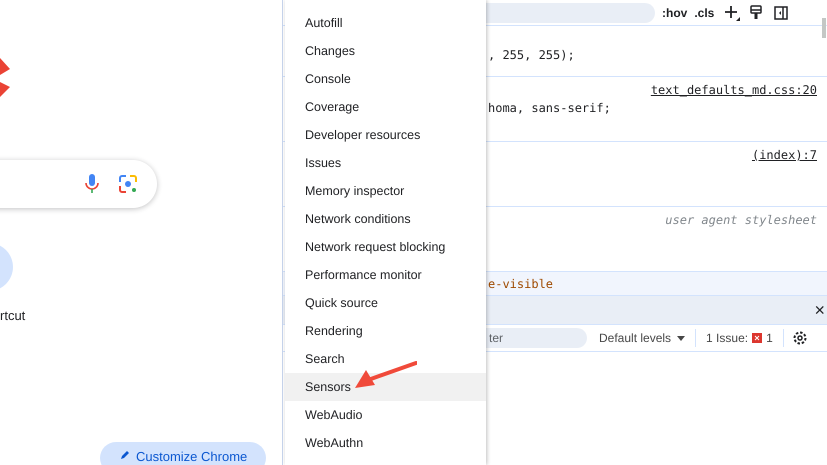  Describe the element at coordinates (781, 13) in the screenshot. I see `sidebar-toggle-icon` at that location.